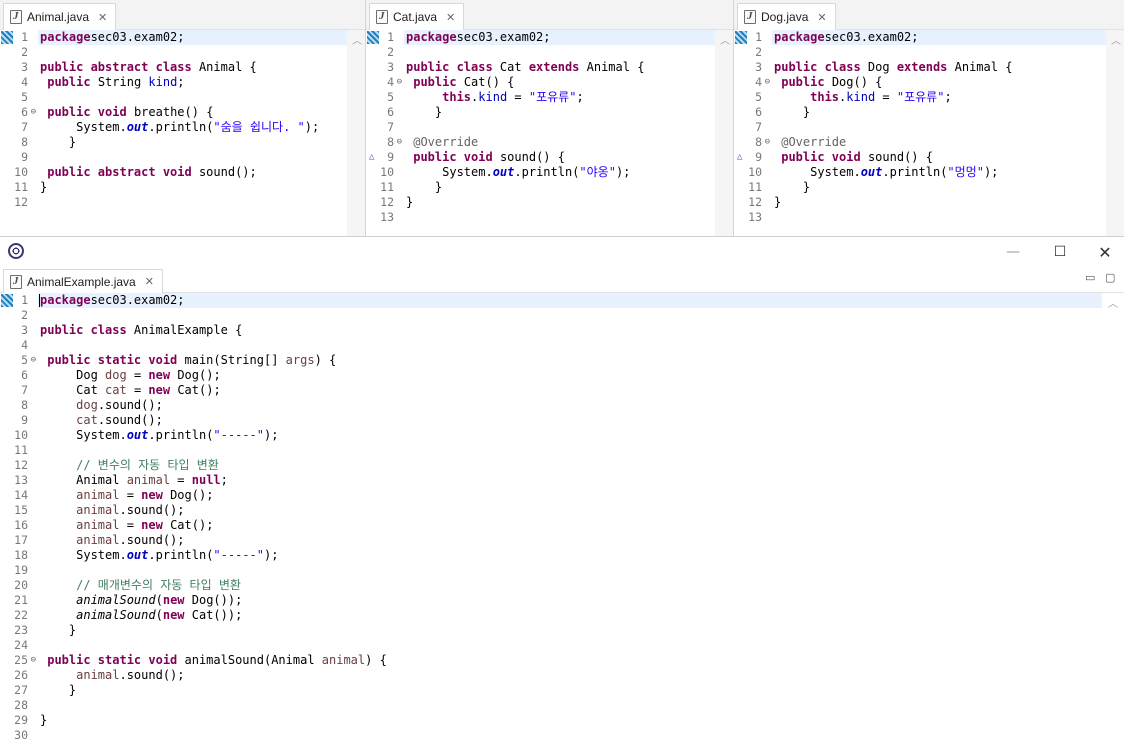 The width and height of the screenshot is (1124, 744). What do you see at coordinates (192, 67) in the screenshot?
I see `code-line: public abstract class Animal {` at bounding box center [192, 67].